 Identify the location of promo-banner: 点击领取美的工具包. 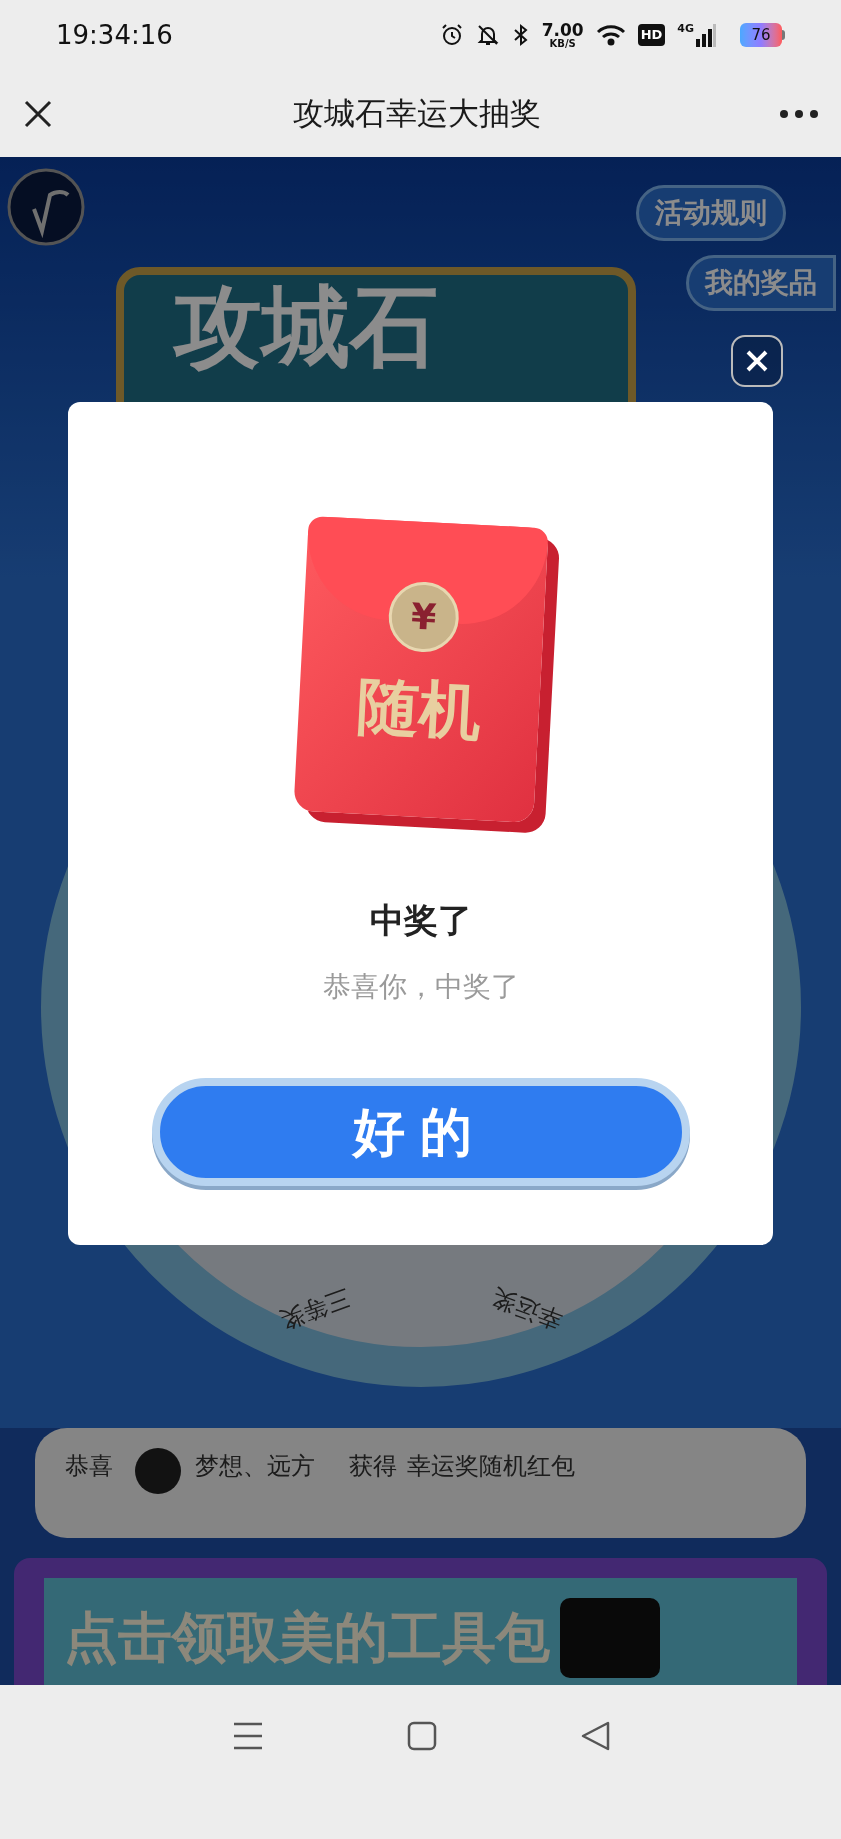
(420, 1621).